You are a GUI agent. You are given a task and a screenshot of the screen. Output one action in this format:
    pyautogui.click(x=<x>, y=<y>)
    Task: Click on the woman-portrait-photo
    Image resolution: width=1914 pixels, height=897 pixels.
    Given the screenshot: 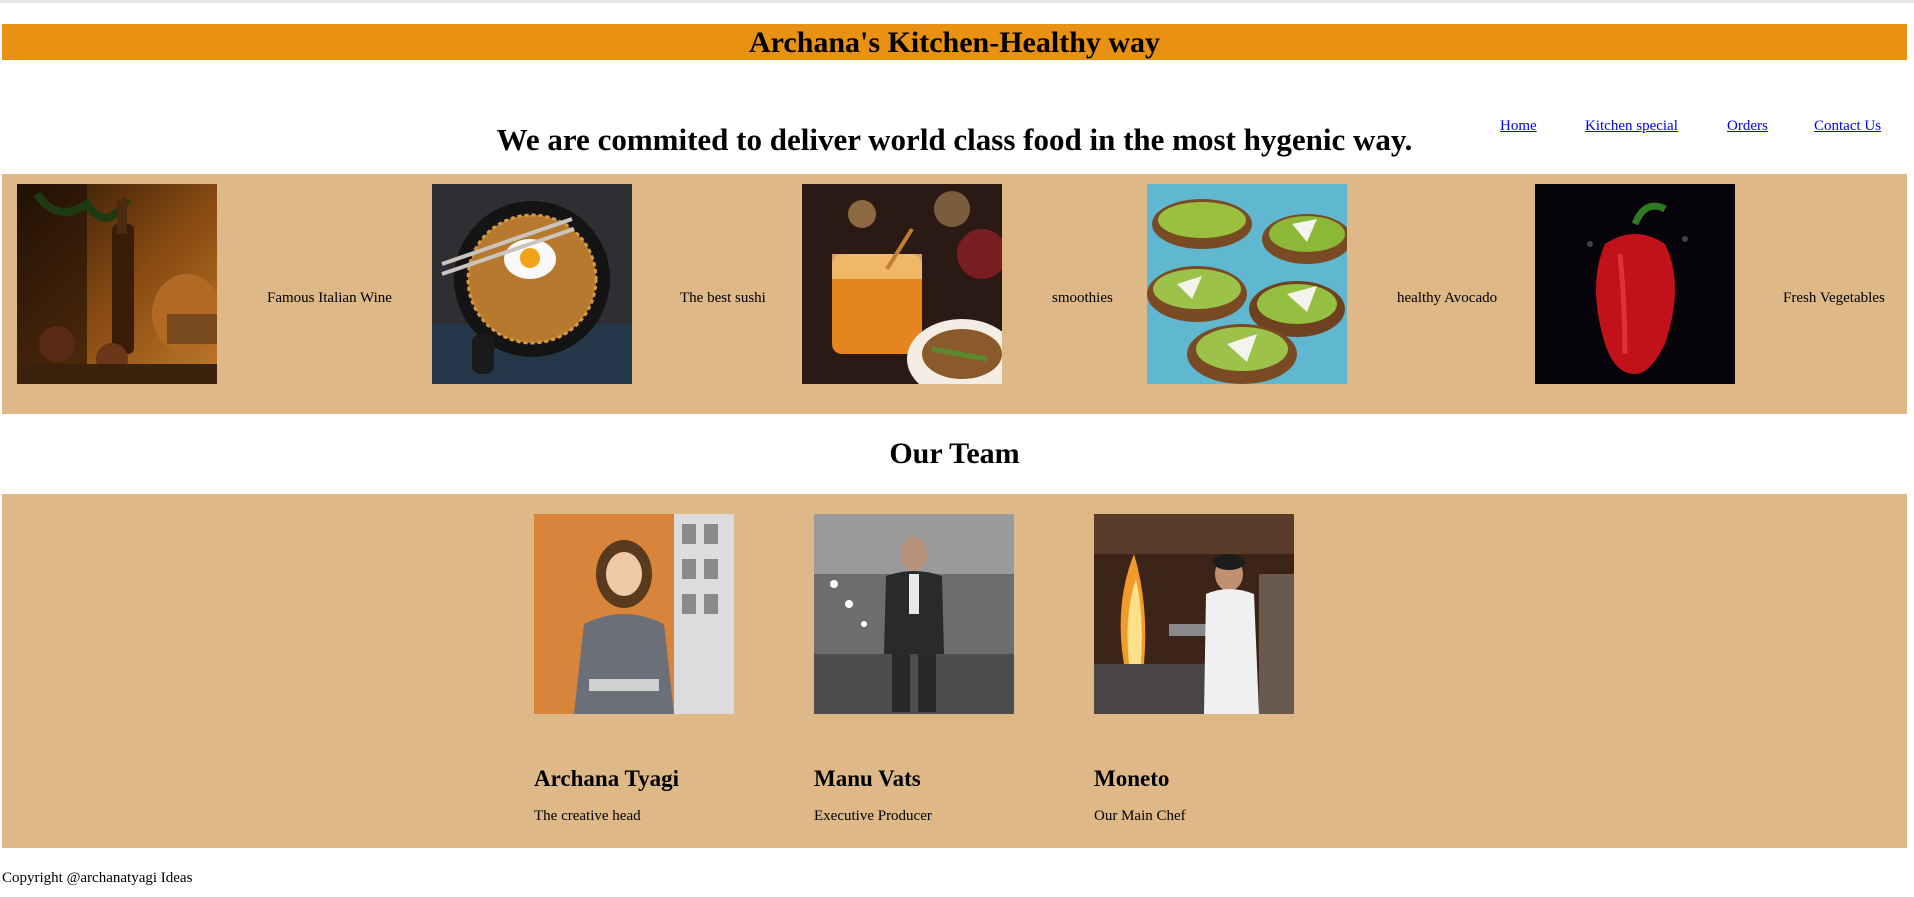 What is the action you would take?
    pyautogui.click(x=634, y=614)
    